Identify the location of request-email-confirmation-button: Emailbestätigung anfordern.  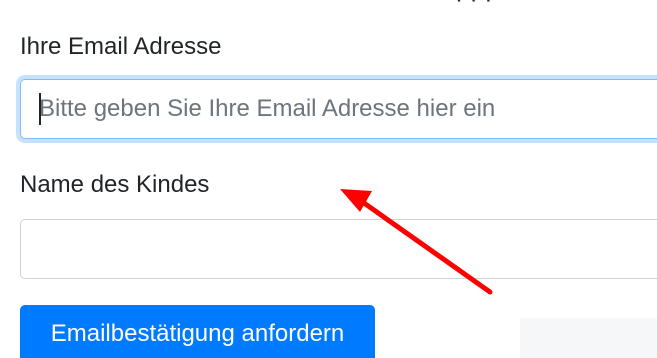
(197, 331).